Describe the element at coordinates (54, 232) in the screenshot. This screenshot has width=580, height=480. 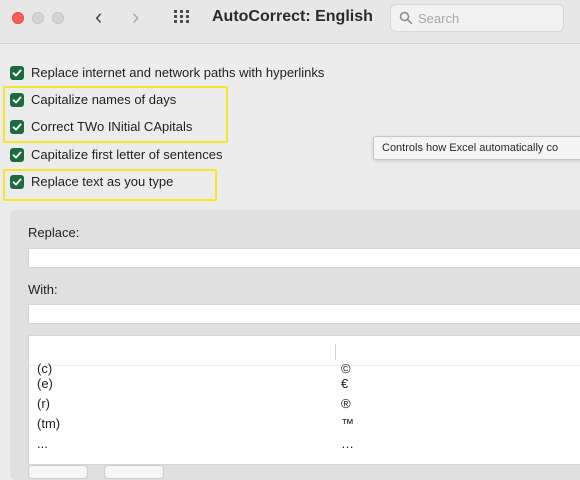
I see `replace-label: Replace:` at that location.